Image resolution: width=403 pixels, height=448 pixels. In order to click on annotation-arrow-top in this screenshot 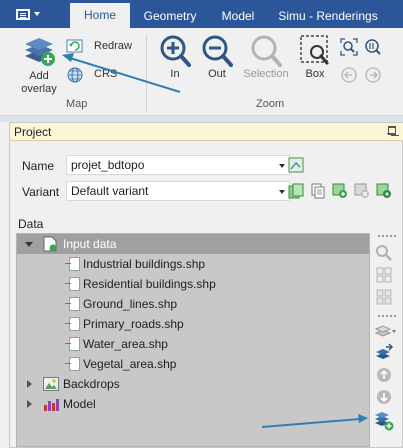, I will do `click(121, 73)`.